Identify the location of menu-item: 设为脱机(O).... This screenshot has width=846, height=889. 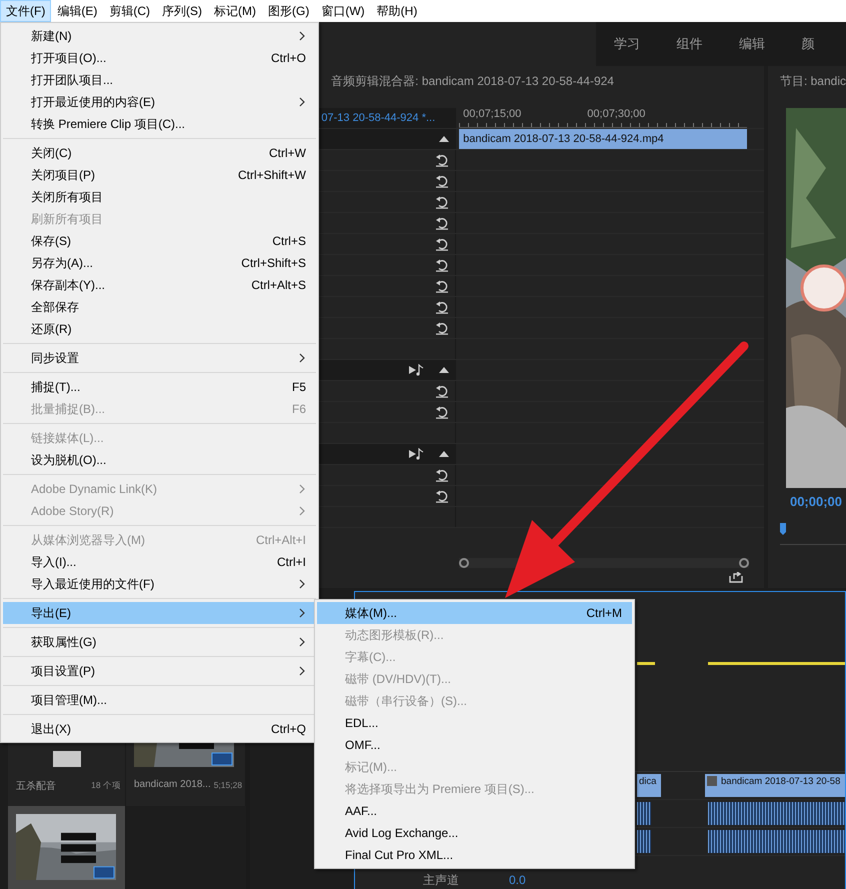
(159, 460).